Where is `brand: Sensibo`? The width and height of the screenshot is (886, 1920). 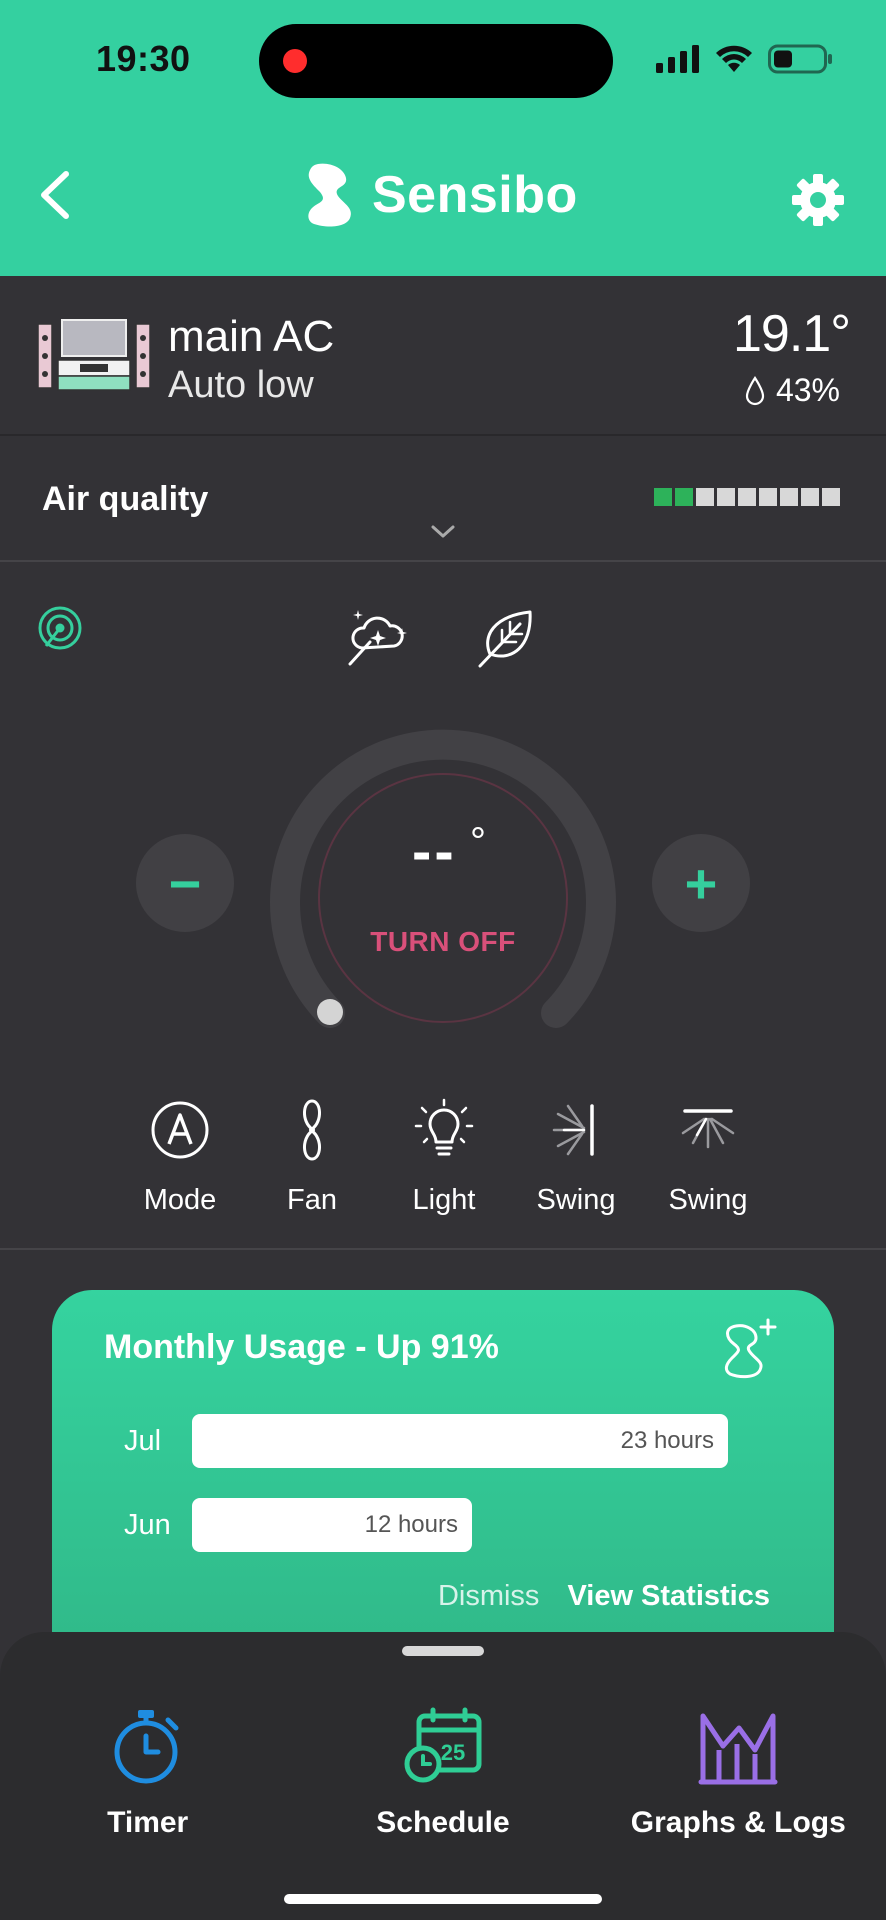 brand: Sensibo is located at coordinates (441, 195).